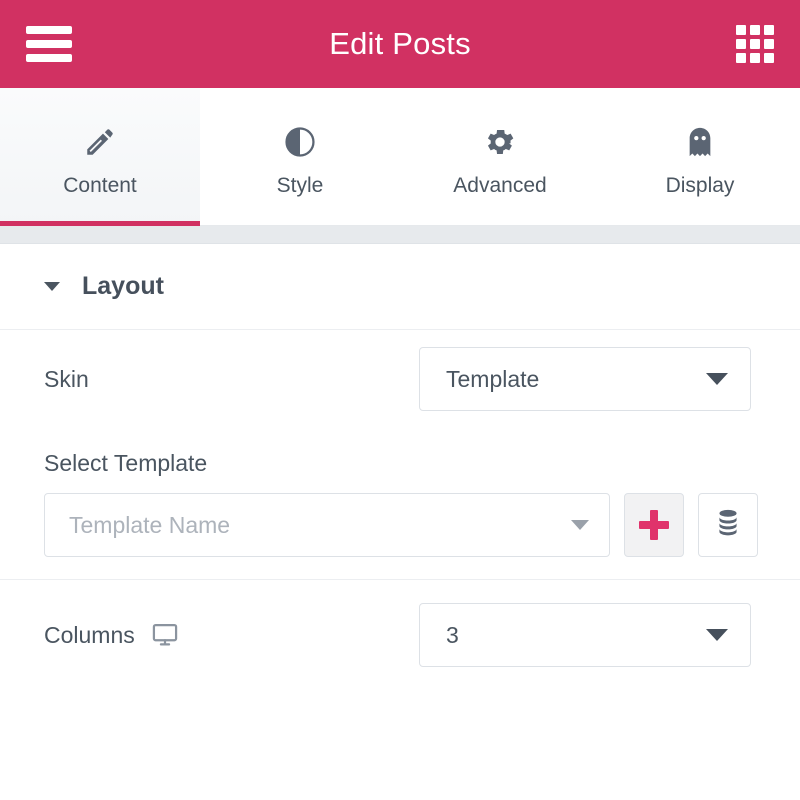 The width and height of the screenshot is (800, 800). I want to click on tab-panel-divider, so click(400, 235).